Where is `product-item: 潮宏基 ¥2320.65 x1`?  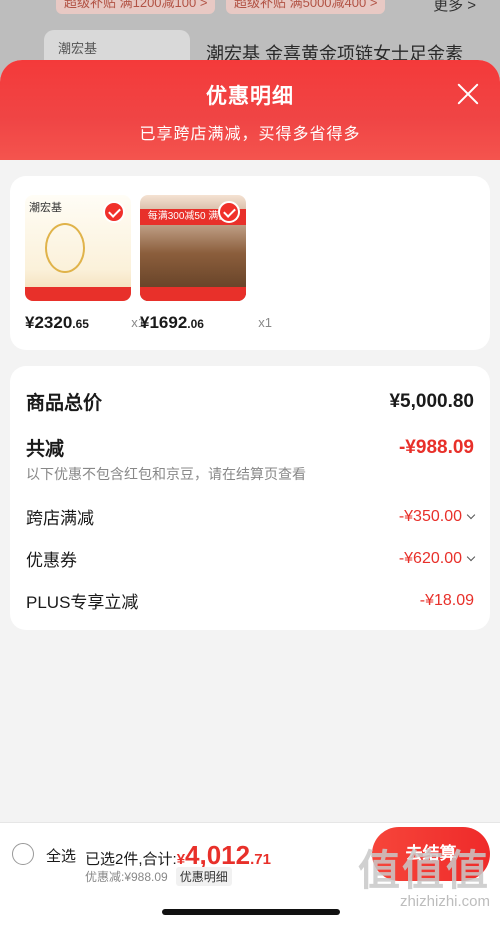 product-item: 潮宏基 ¥2320.65 x1 is located at coordinates (85, 264).